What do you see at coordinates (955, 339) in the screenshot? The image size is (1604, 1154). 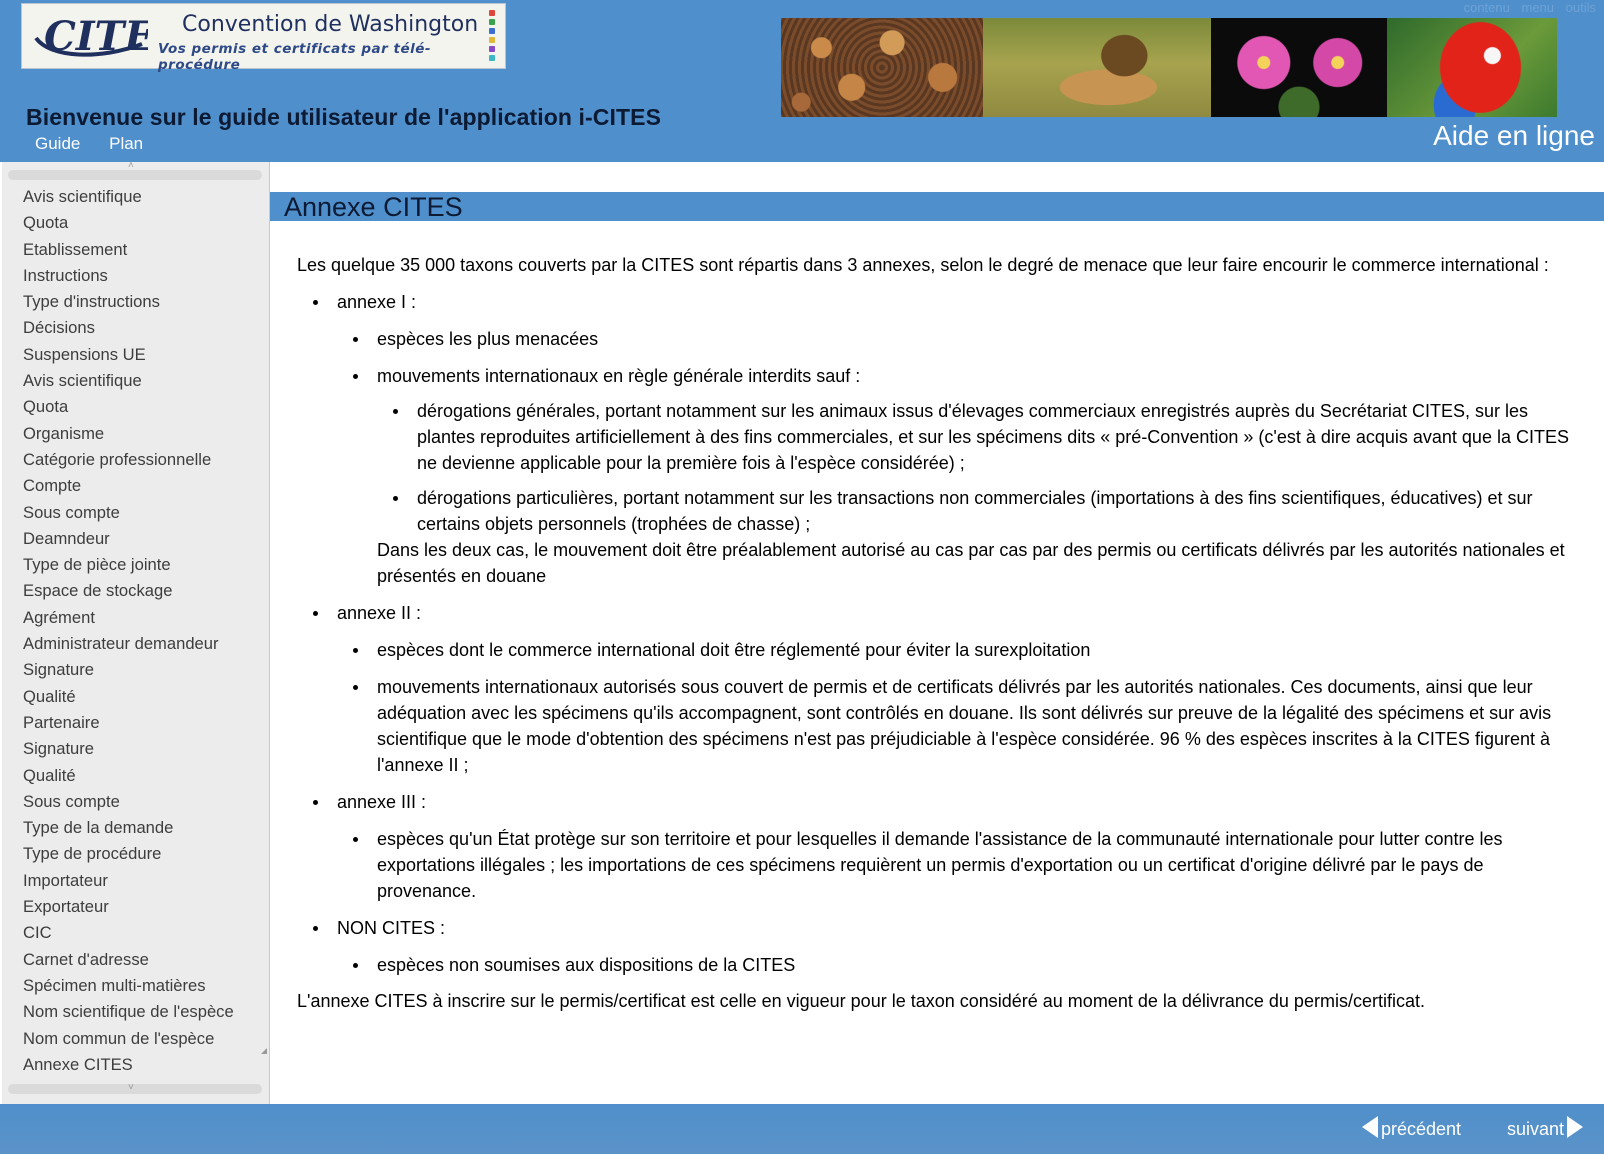 I see `list-item: espèces les plus menacées` at bounding box center [955, 339].